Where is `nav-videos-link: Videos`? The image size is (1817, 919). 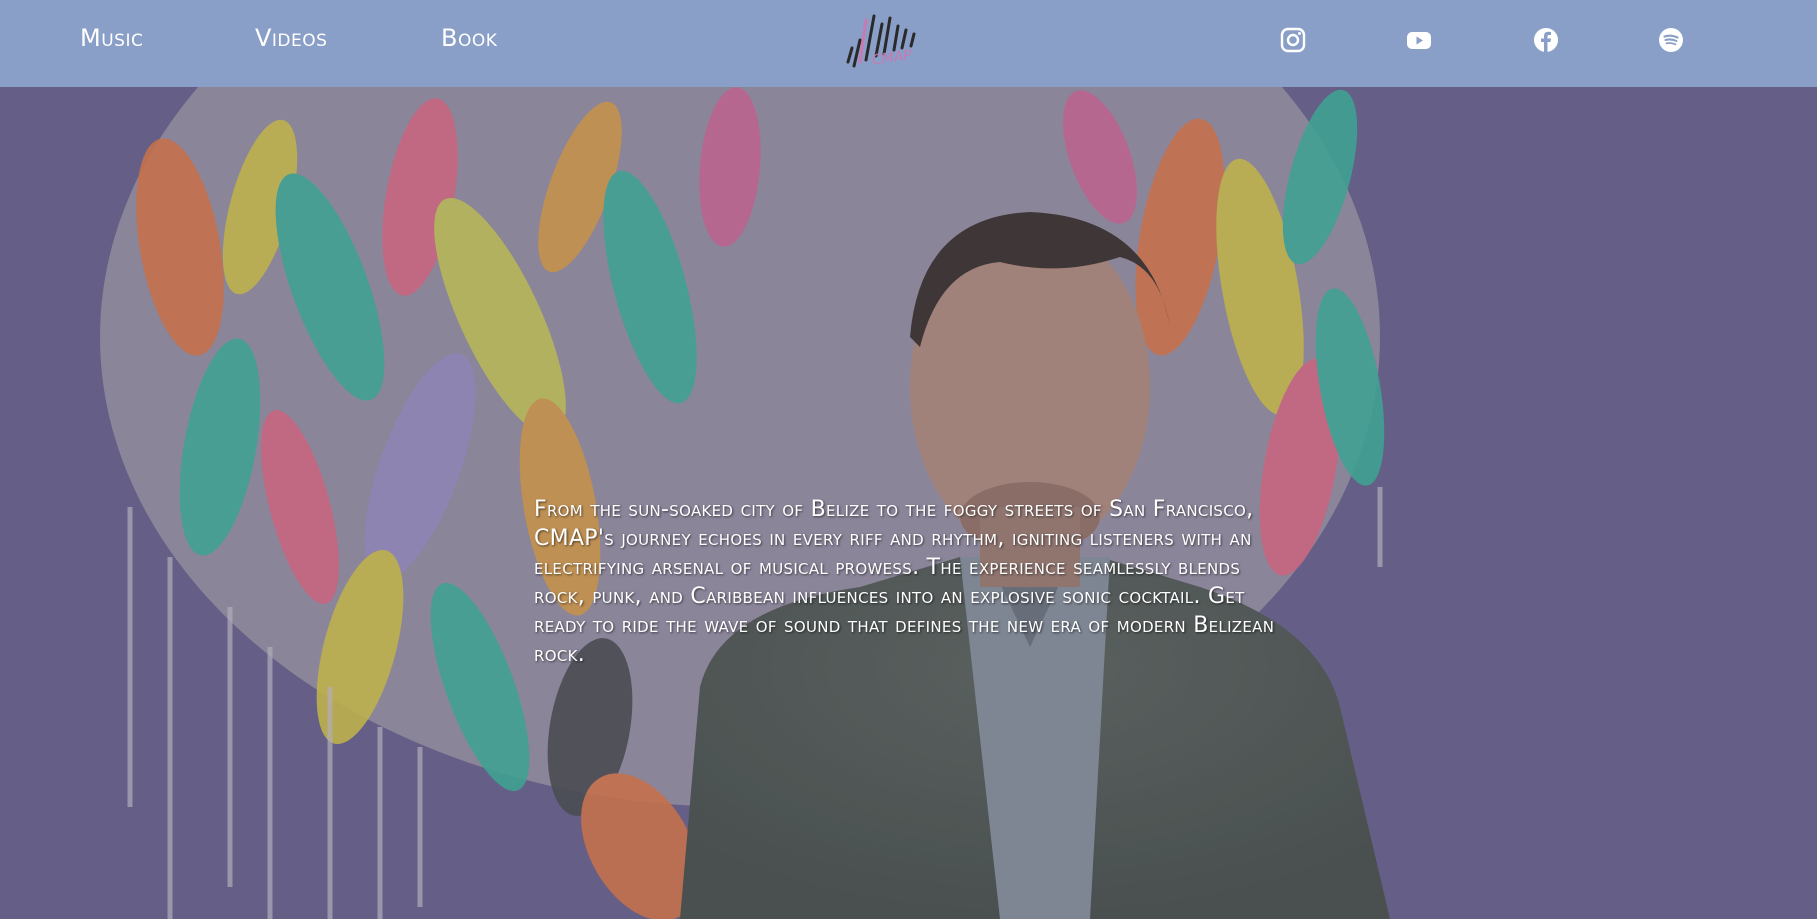 nav-videos-link: Videos is located at coordinates (291, 38).